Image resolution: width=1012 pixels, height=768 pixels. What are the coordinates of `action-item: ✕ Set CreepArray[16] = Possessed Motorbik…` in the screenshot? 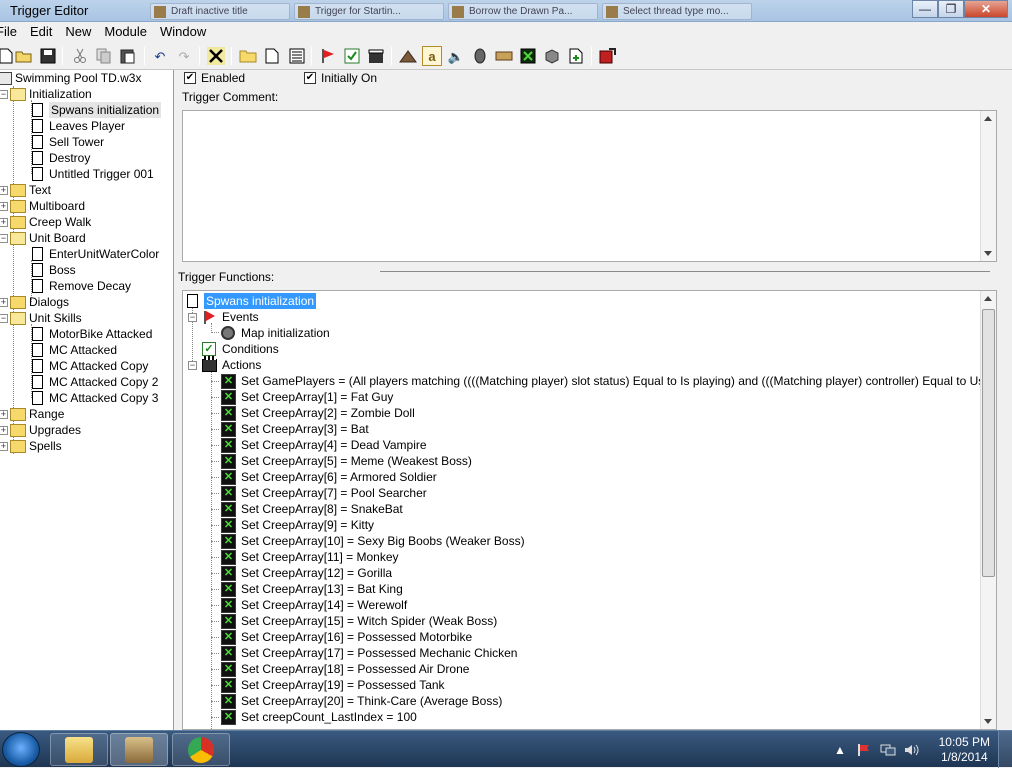 It's located at (346, 637).